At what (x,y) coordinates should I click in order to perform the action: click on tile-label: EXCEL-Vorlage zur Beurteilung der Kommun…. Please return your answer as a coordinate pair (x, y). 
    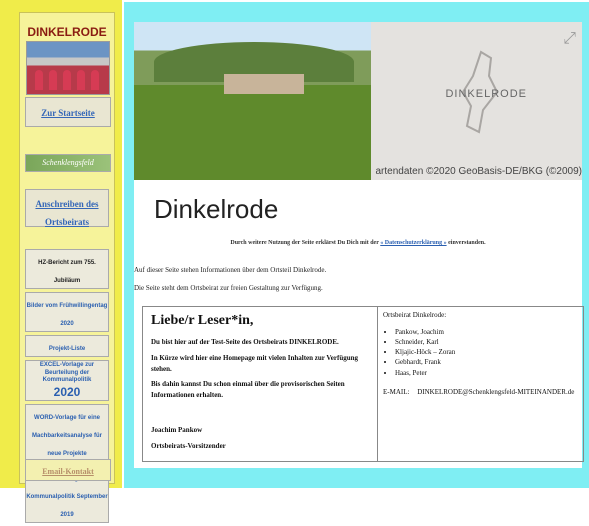
    Looking at the image, I should click on (67, 373).